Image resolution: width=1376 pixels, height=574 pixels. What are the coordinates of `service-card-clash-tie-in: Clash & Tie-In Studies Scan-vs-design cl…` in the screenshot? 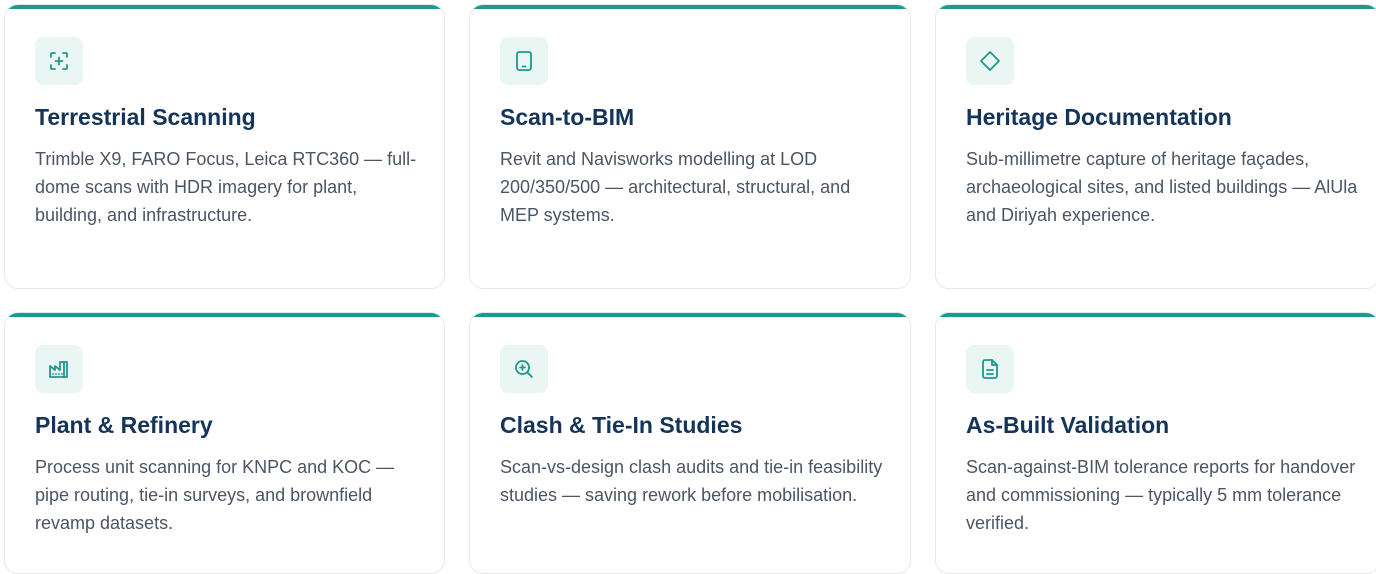 It's located at (690, 443).